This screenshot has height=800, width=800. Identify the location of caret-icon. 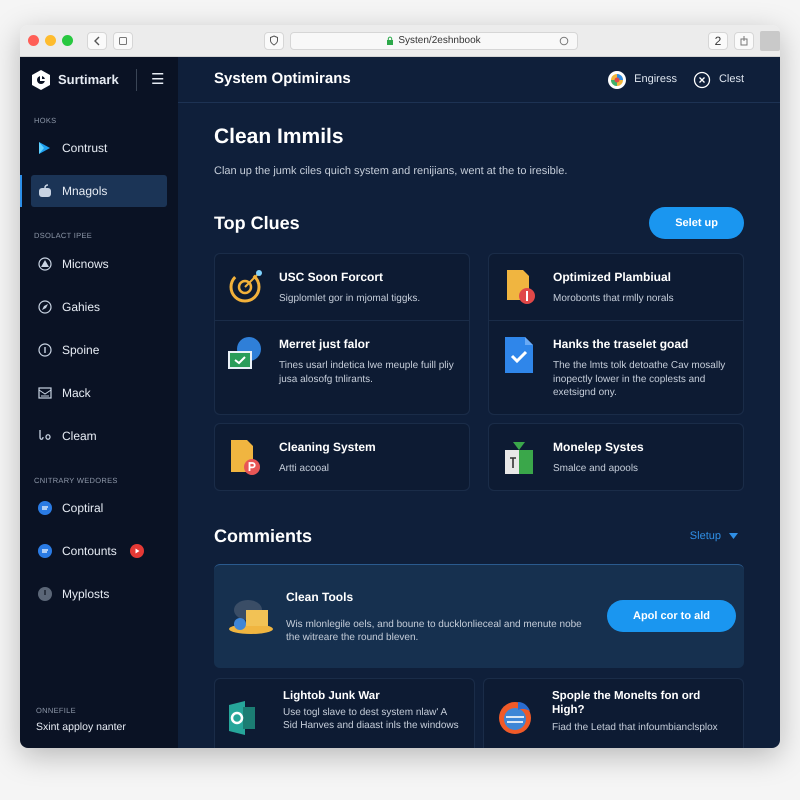
(733, 536).